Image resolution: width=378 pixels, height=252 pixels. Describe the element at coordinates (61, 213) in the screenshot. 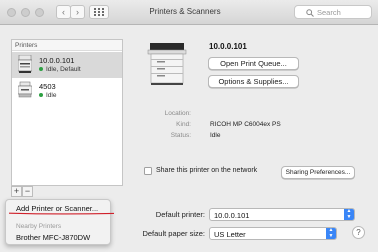

I see `annotation-underline` at that location.